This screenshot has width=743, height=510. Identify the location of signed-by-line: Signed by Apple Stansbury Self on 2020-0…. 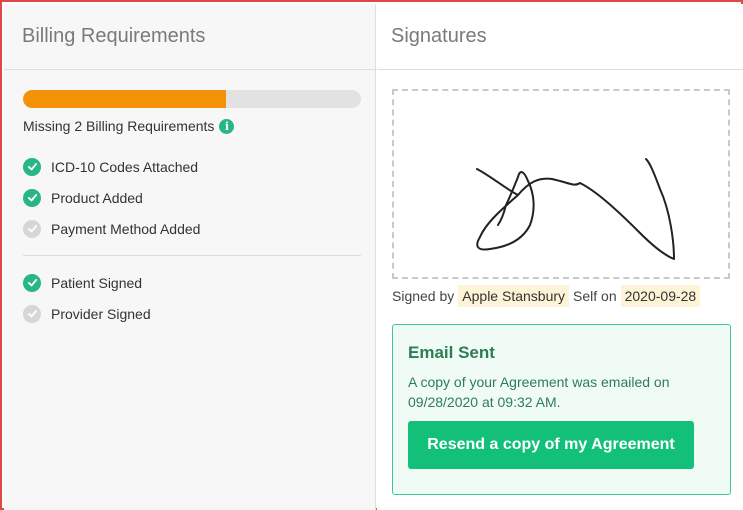
(548, 296).